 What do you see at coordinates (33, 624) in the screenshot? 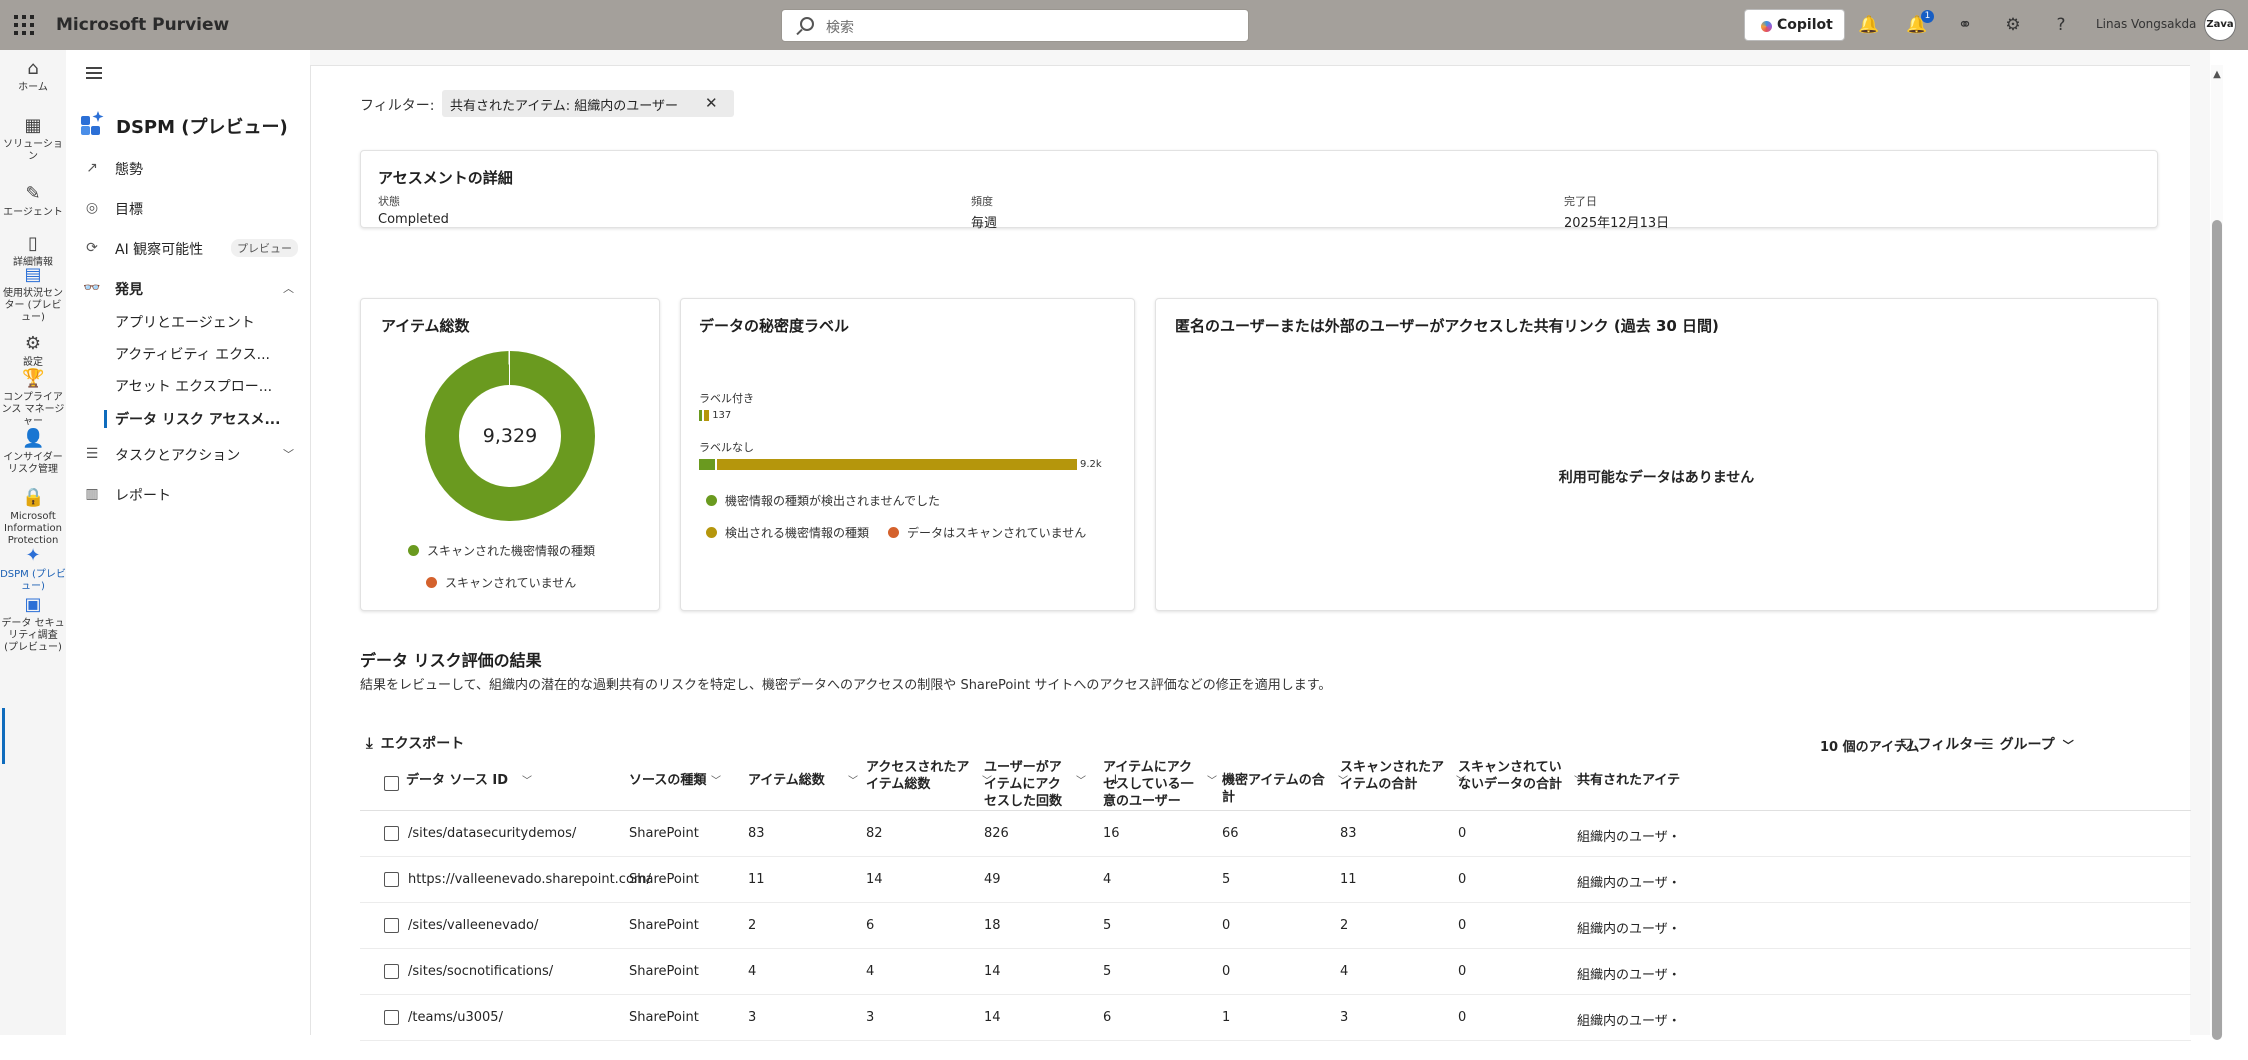
I see `rail-item-data-security-investigations: ▣ データ セキュリティ調査 (プレビュー)` at bounding box center [33, 624].